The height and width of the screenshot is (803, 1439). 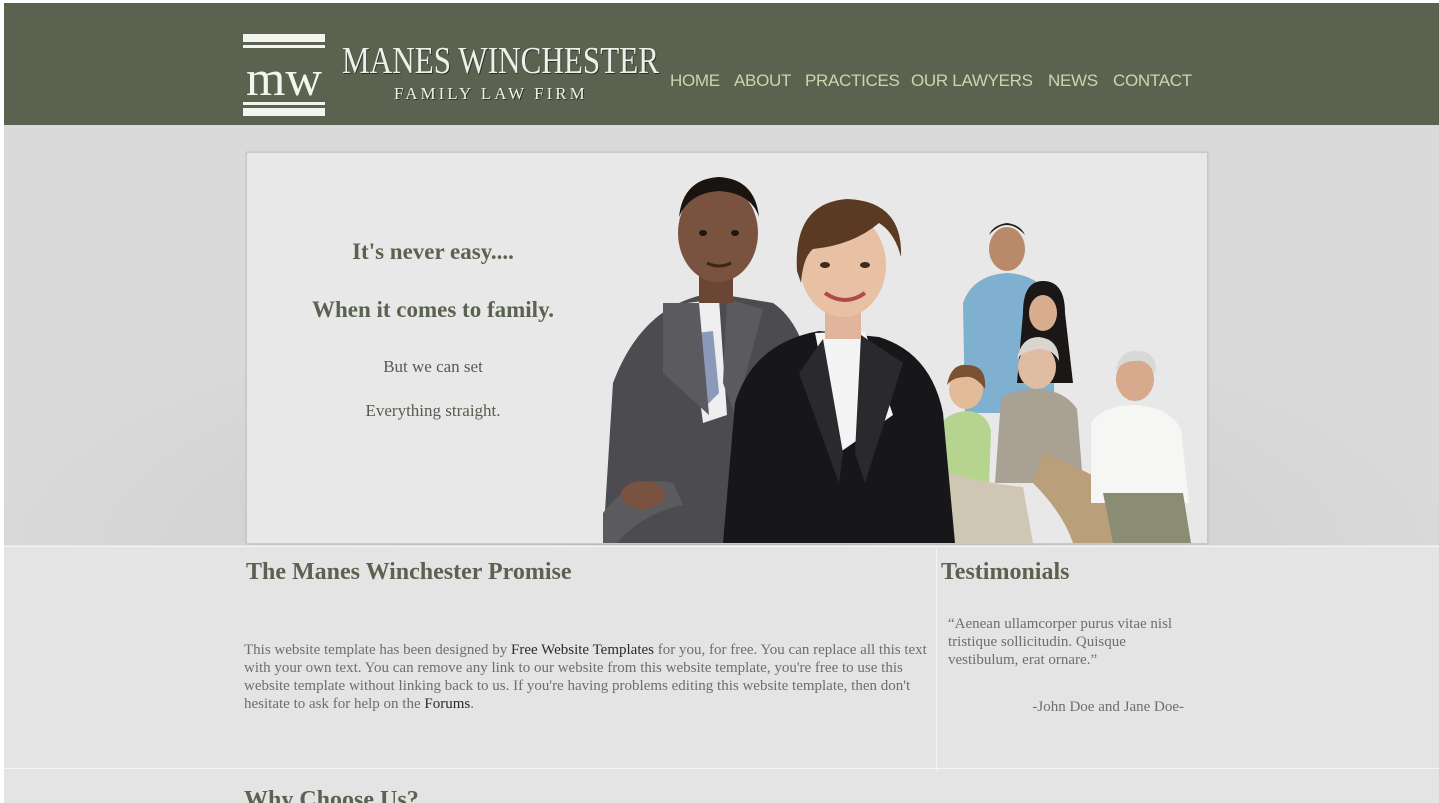 What do you see at coordinates (331, 795) in the screenshot?
I see `why-choose-us-title: Why Choose Us?` at bounding box center [331, 795].